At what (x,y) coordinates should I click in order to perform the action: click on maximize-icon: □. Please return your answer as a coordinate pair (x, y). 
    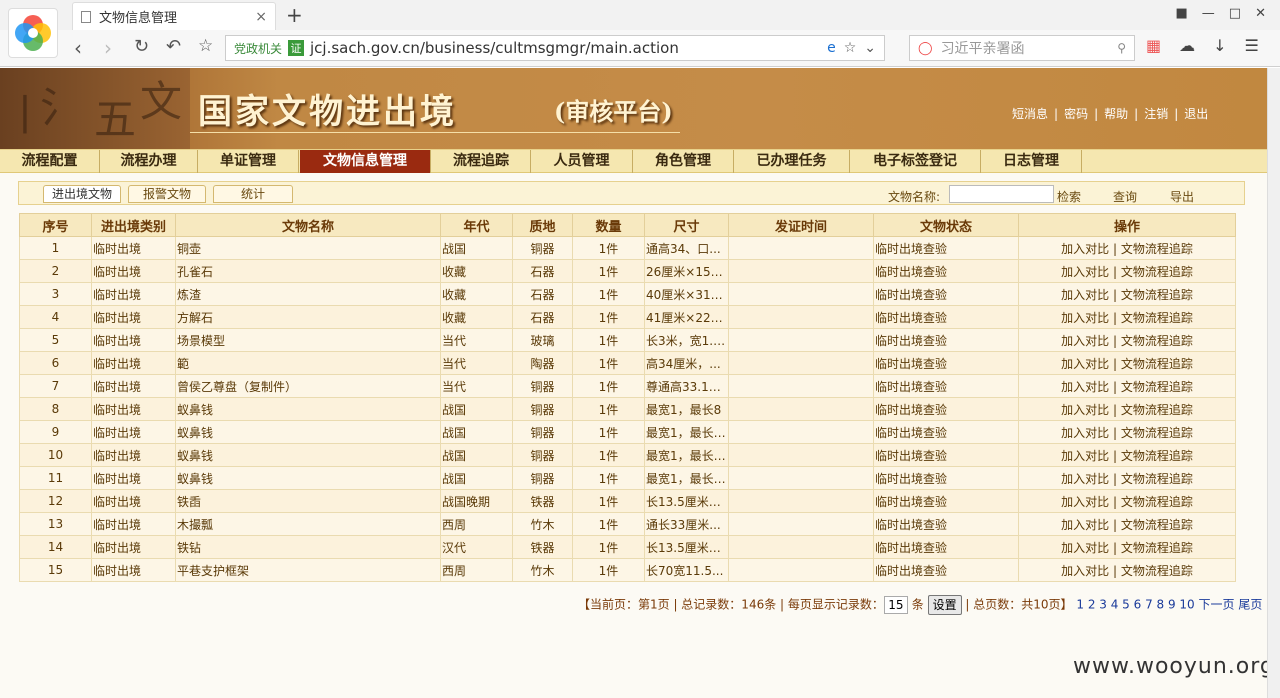
    Looking at the image, I should click on (1235, 13).